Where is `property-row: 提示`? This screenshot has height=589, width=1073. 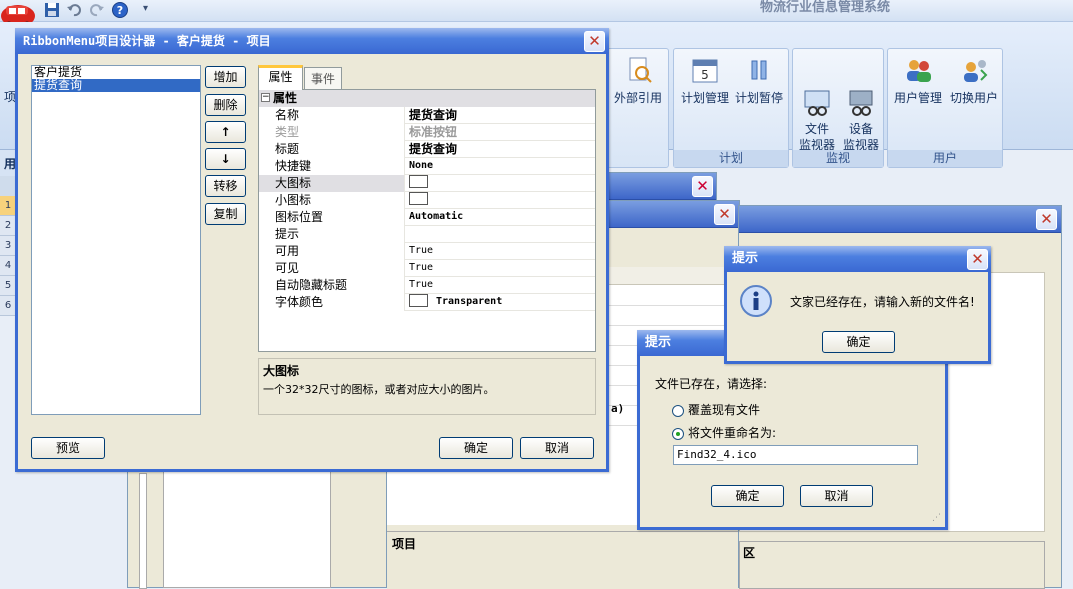
property-row: 提示 is located at coordinates (427, 234).